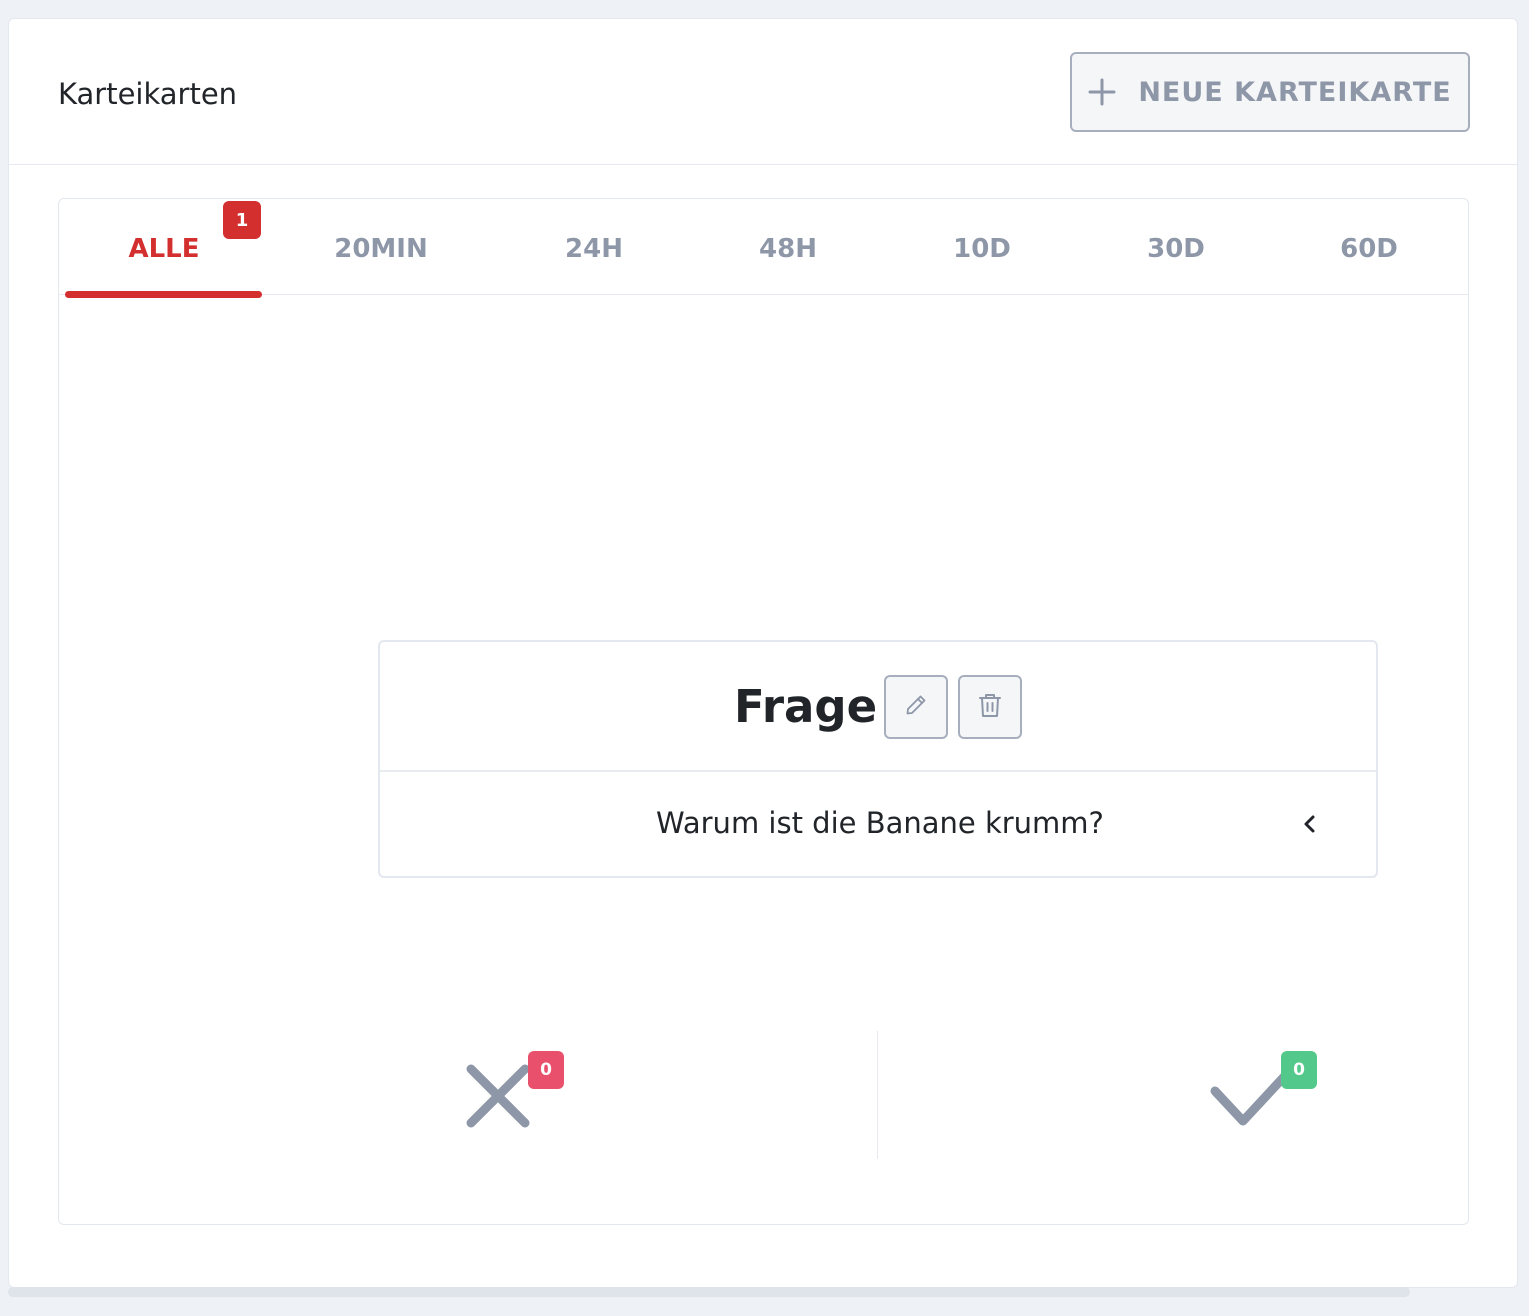 The image size is (1529, 1316). I want to click on tab-alle: ALLE, so click(164, 249).